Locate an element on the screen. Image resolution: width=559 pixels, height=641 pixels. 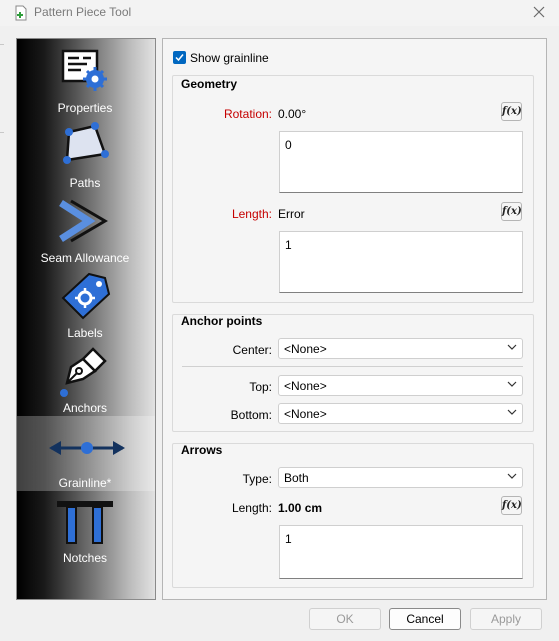
show-grainline-label: Show grainline is located at coordinates (229, 58).